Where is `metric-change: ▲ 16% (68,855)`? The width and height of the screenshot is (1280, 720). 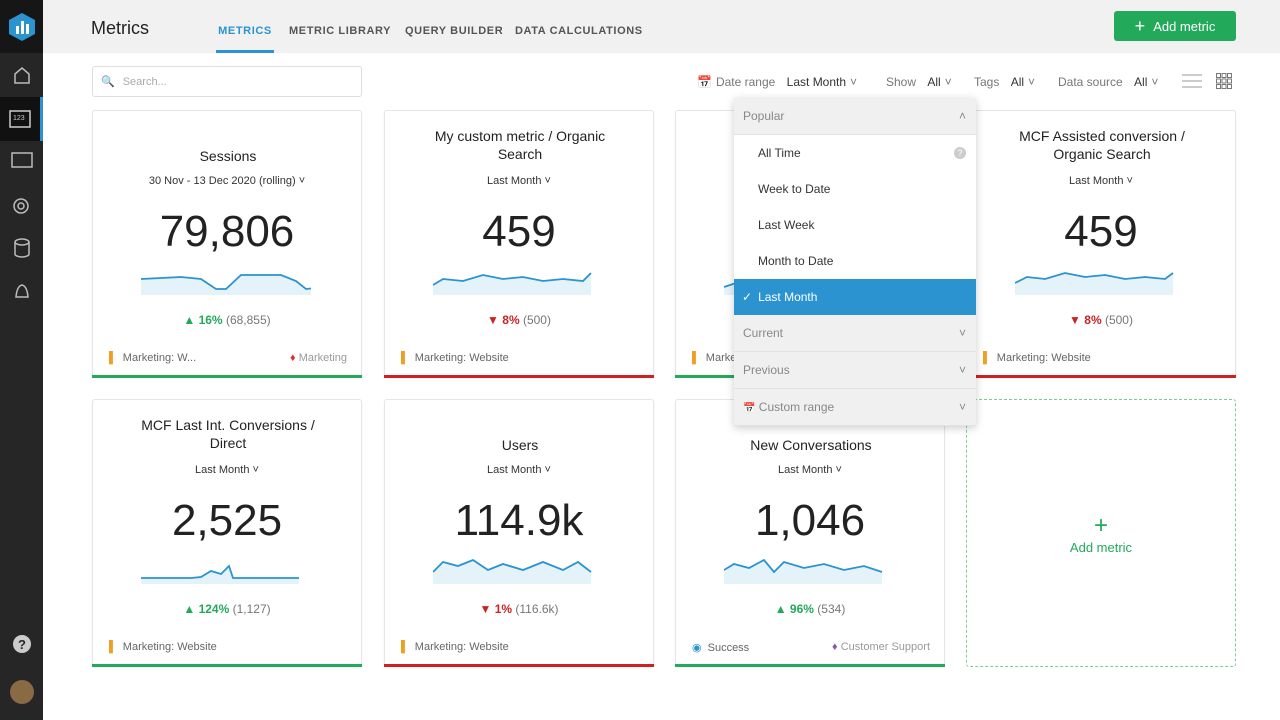
metric-change: ▲ 16% (68,855) is located at coordinates (227, 320).